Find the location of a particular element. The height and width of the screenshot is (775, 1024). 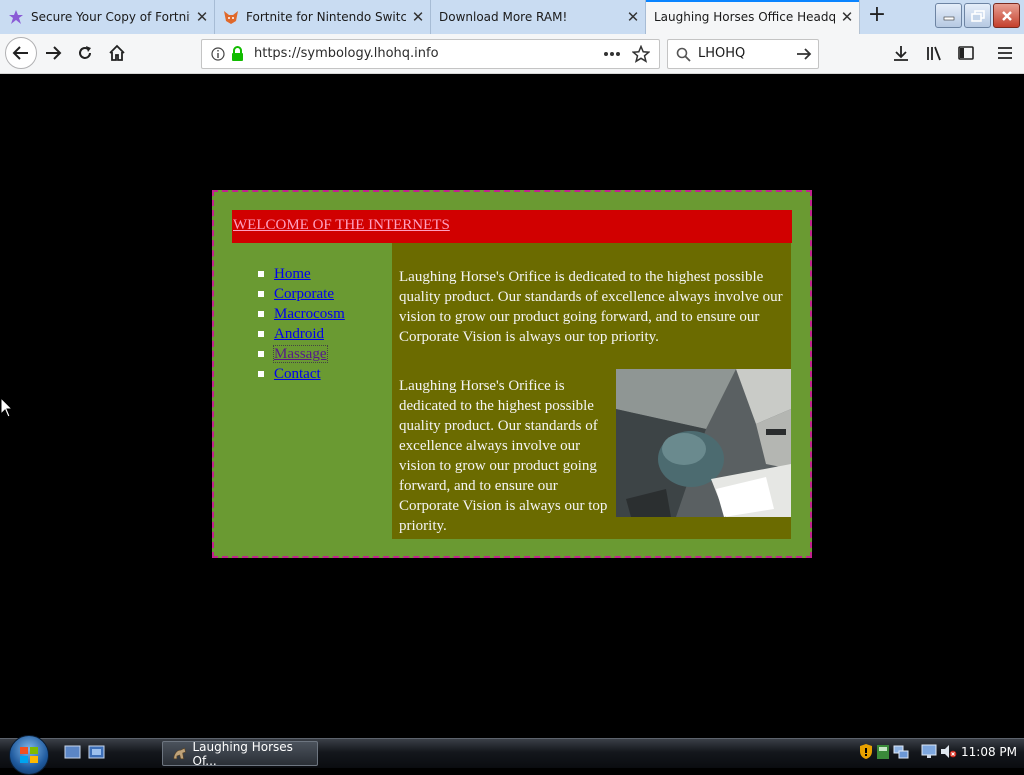

horse-favicon-icon is located at coordinates (179, 753).